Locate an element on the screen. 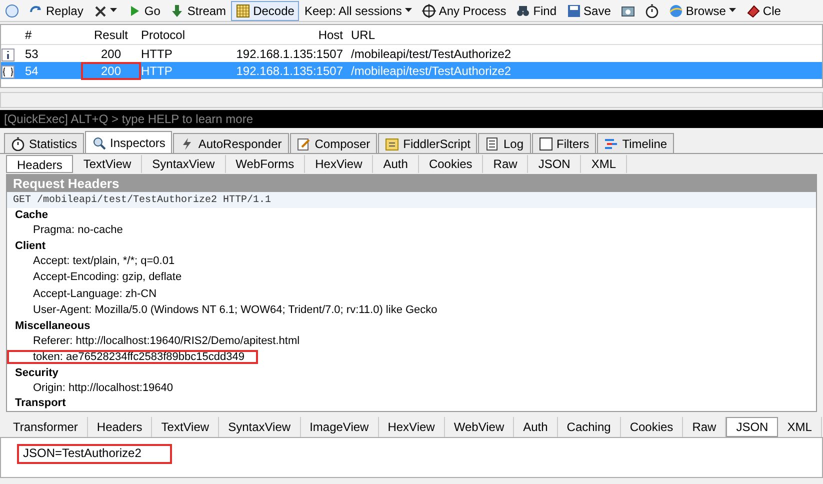  column-header: # is located at coordinates (51, 35).